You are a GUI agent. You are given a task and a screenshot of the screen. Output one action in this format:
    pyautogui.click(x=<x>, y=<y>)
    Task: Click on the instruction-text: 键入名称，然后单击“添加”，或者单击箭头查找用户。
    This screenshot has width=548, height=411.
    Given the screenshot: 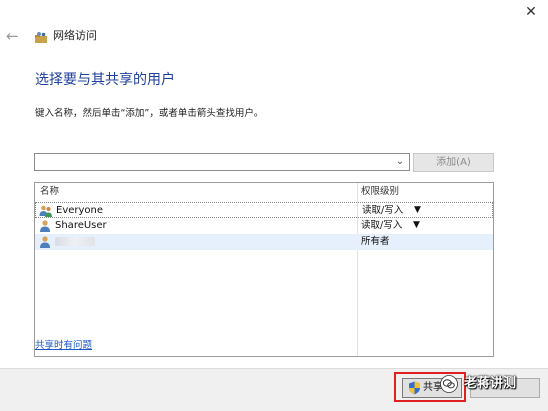 What is the action you would take?
    pyautogui.click(x=149, y=113)
    